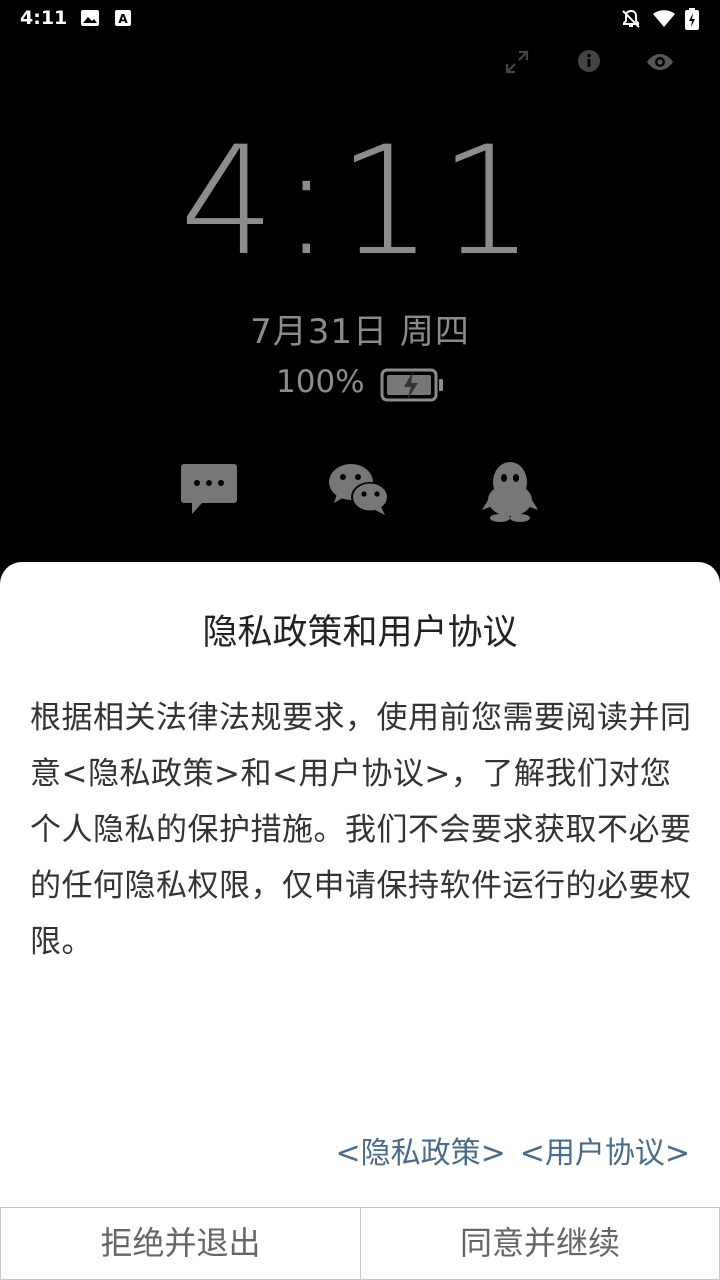  Describe the element at coordinates (420, 1153) in the screenshot. I see `privacy-policy-link: <隐私政策>` at that location.